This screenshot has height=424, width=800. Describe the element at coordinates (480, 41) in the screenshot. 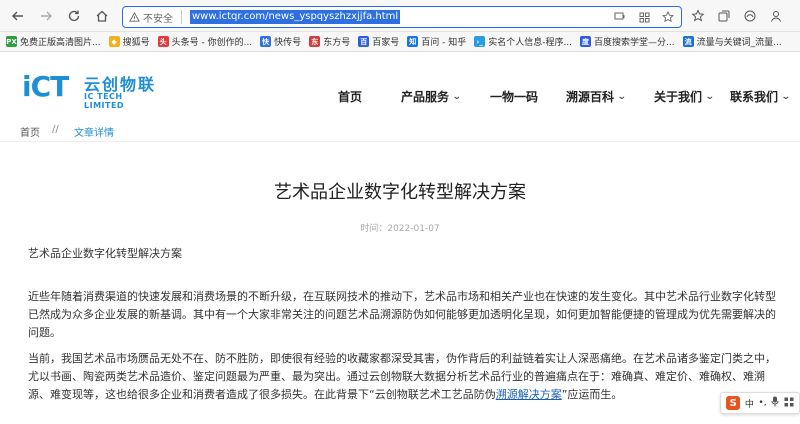

I see `program-icon: ›_` at that location.